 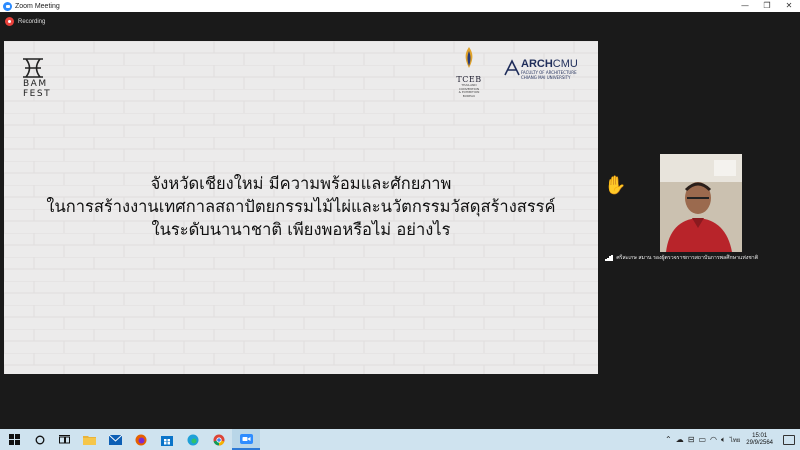 I want to click on windows-taskbar: ⌃ ☁ ⊟ ▭ ◠ 🔈︎ ไทย 15:01 29/9/2564, so click(x=400, y=439).